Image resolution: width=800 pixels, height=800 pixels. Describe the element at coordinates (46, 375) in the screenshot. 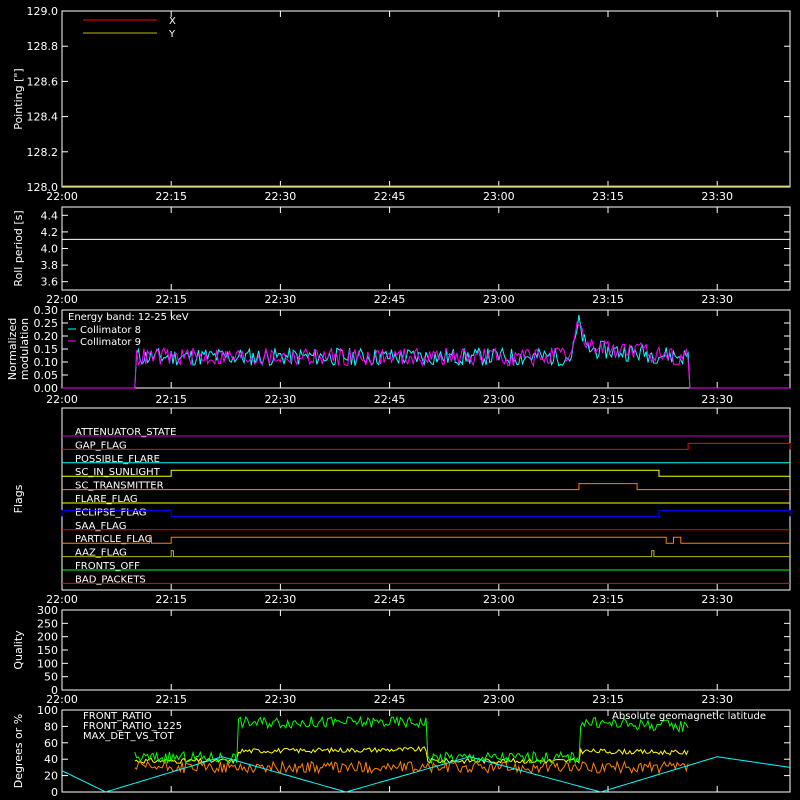

I see `y-tick-label: 0.05` at that location.